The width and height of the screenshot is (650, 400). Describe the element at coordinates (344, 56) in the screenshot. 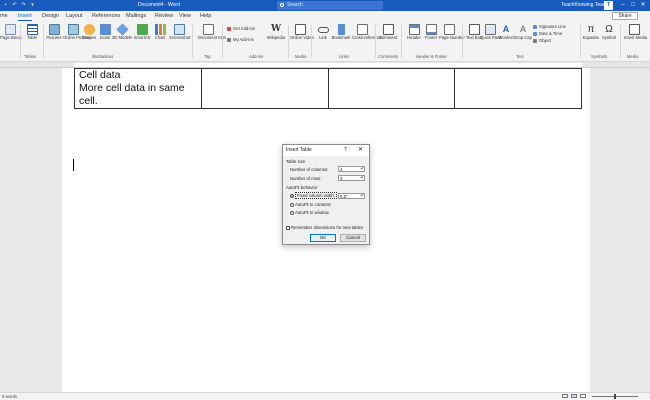

I see `group-links: Links` at that location.